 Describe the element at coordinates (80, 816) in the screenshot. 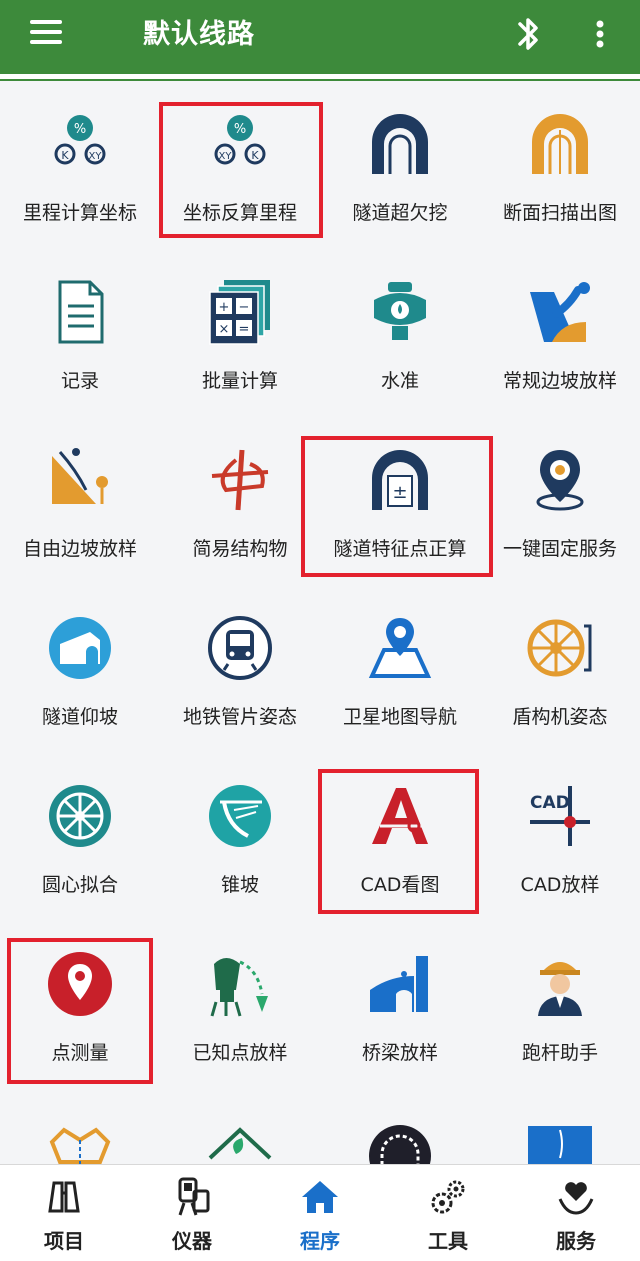

I see `circle-fit-icon` at that location.